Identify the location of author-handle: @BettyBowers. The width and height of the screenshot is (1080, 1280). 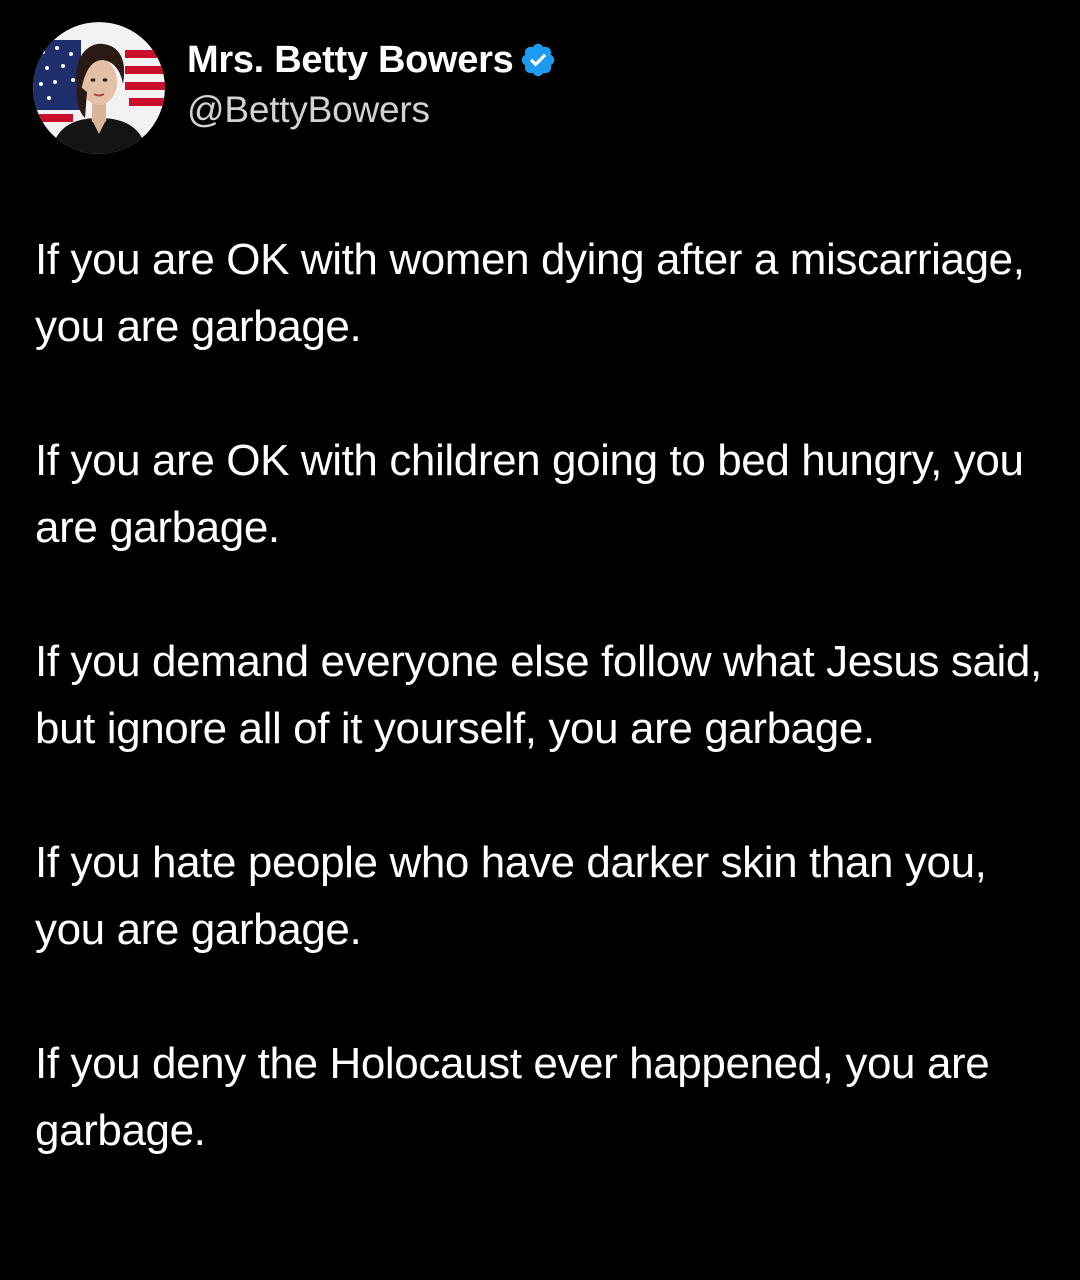
(372, 110).